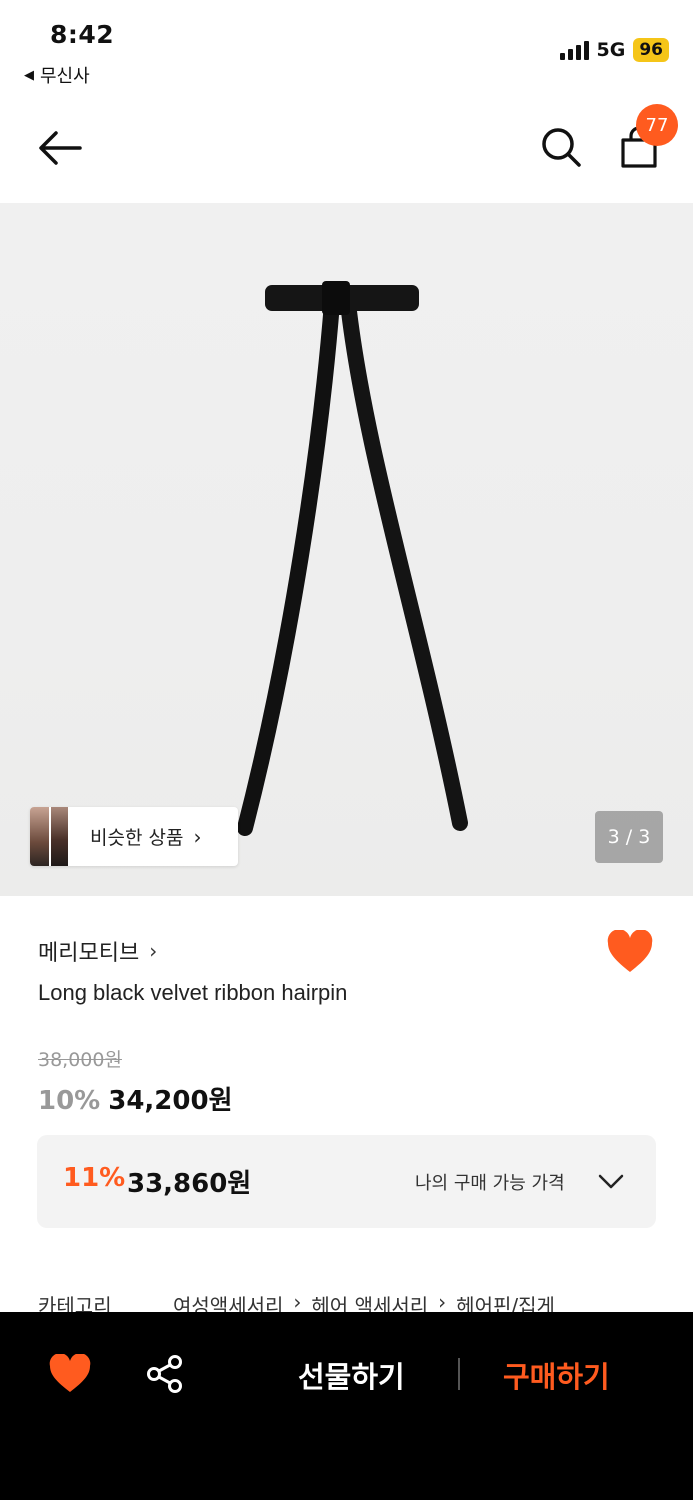 The width and height of the screenshot is (693, 1500). Describe the element at coordinates (69, 1101) in the screenshot. I see `discount-rate: 10%` at that location.